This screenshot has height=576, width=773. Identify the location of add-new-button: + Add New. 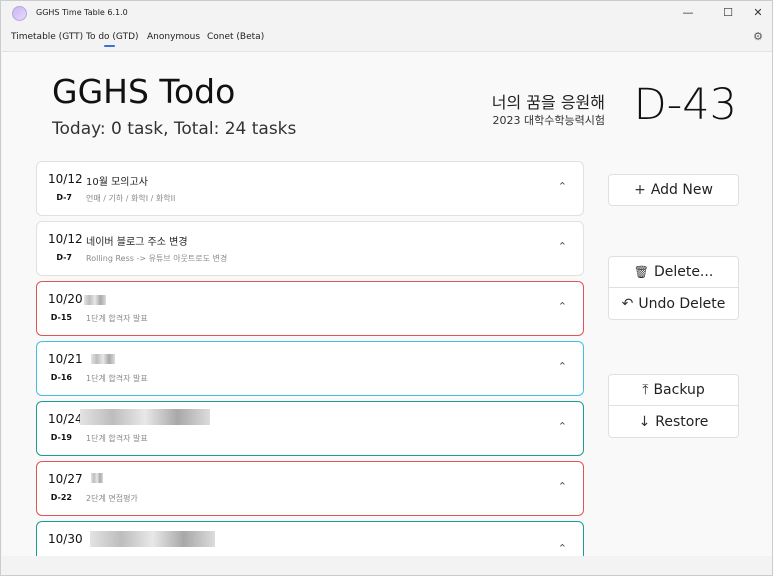
(673, 190).